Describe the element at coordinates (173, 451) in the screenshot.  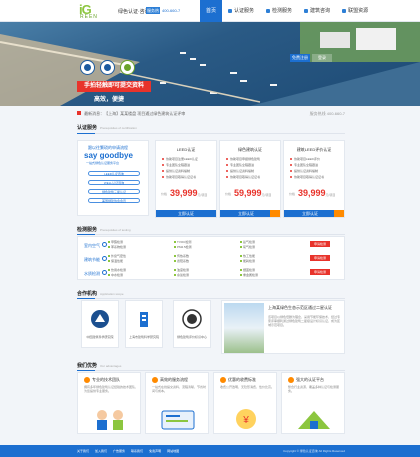
I see `footer-link: 网站地图` at that location.